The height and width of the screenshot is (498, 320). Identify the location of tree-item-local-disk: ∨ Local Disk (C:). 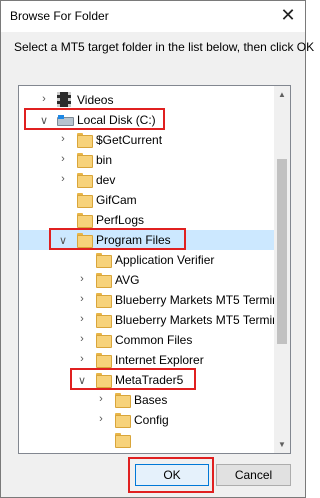
(147, 120).